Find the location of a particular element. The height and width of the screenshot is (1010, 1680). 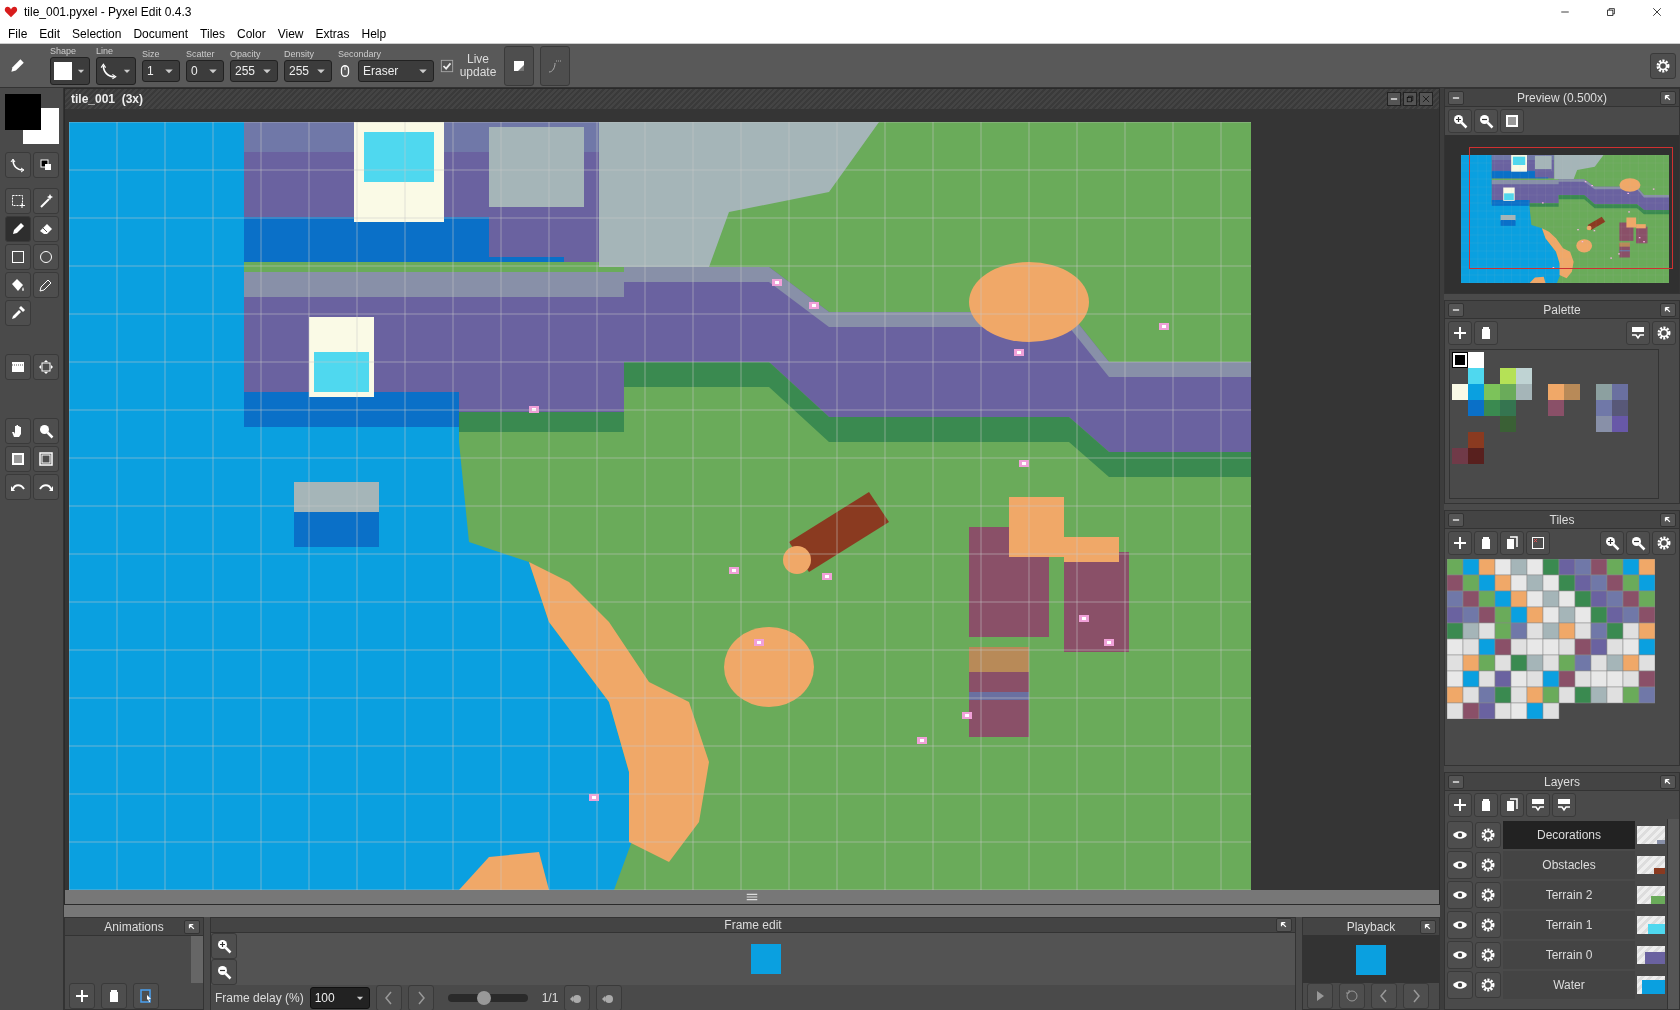

menu-item: Document is located at coordinates (161, 33).